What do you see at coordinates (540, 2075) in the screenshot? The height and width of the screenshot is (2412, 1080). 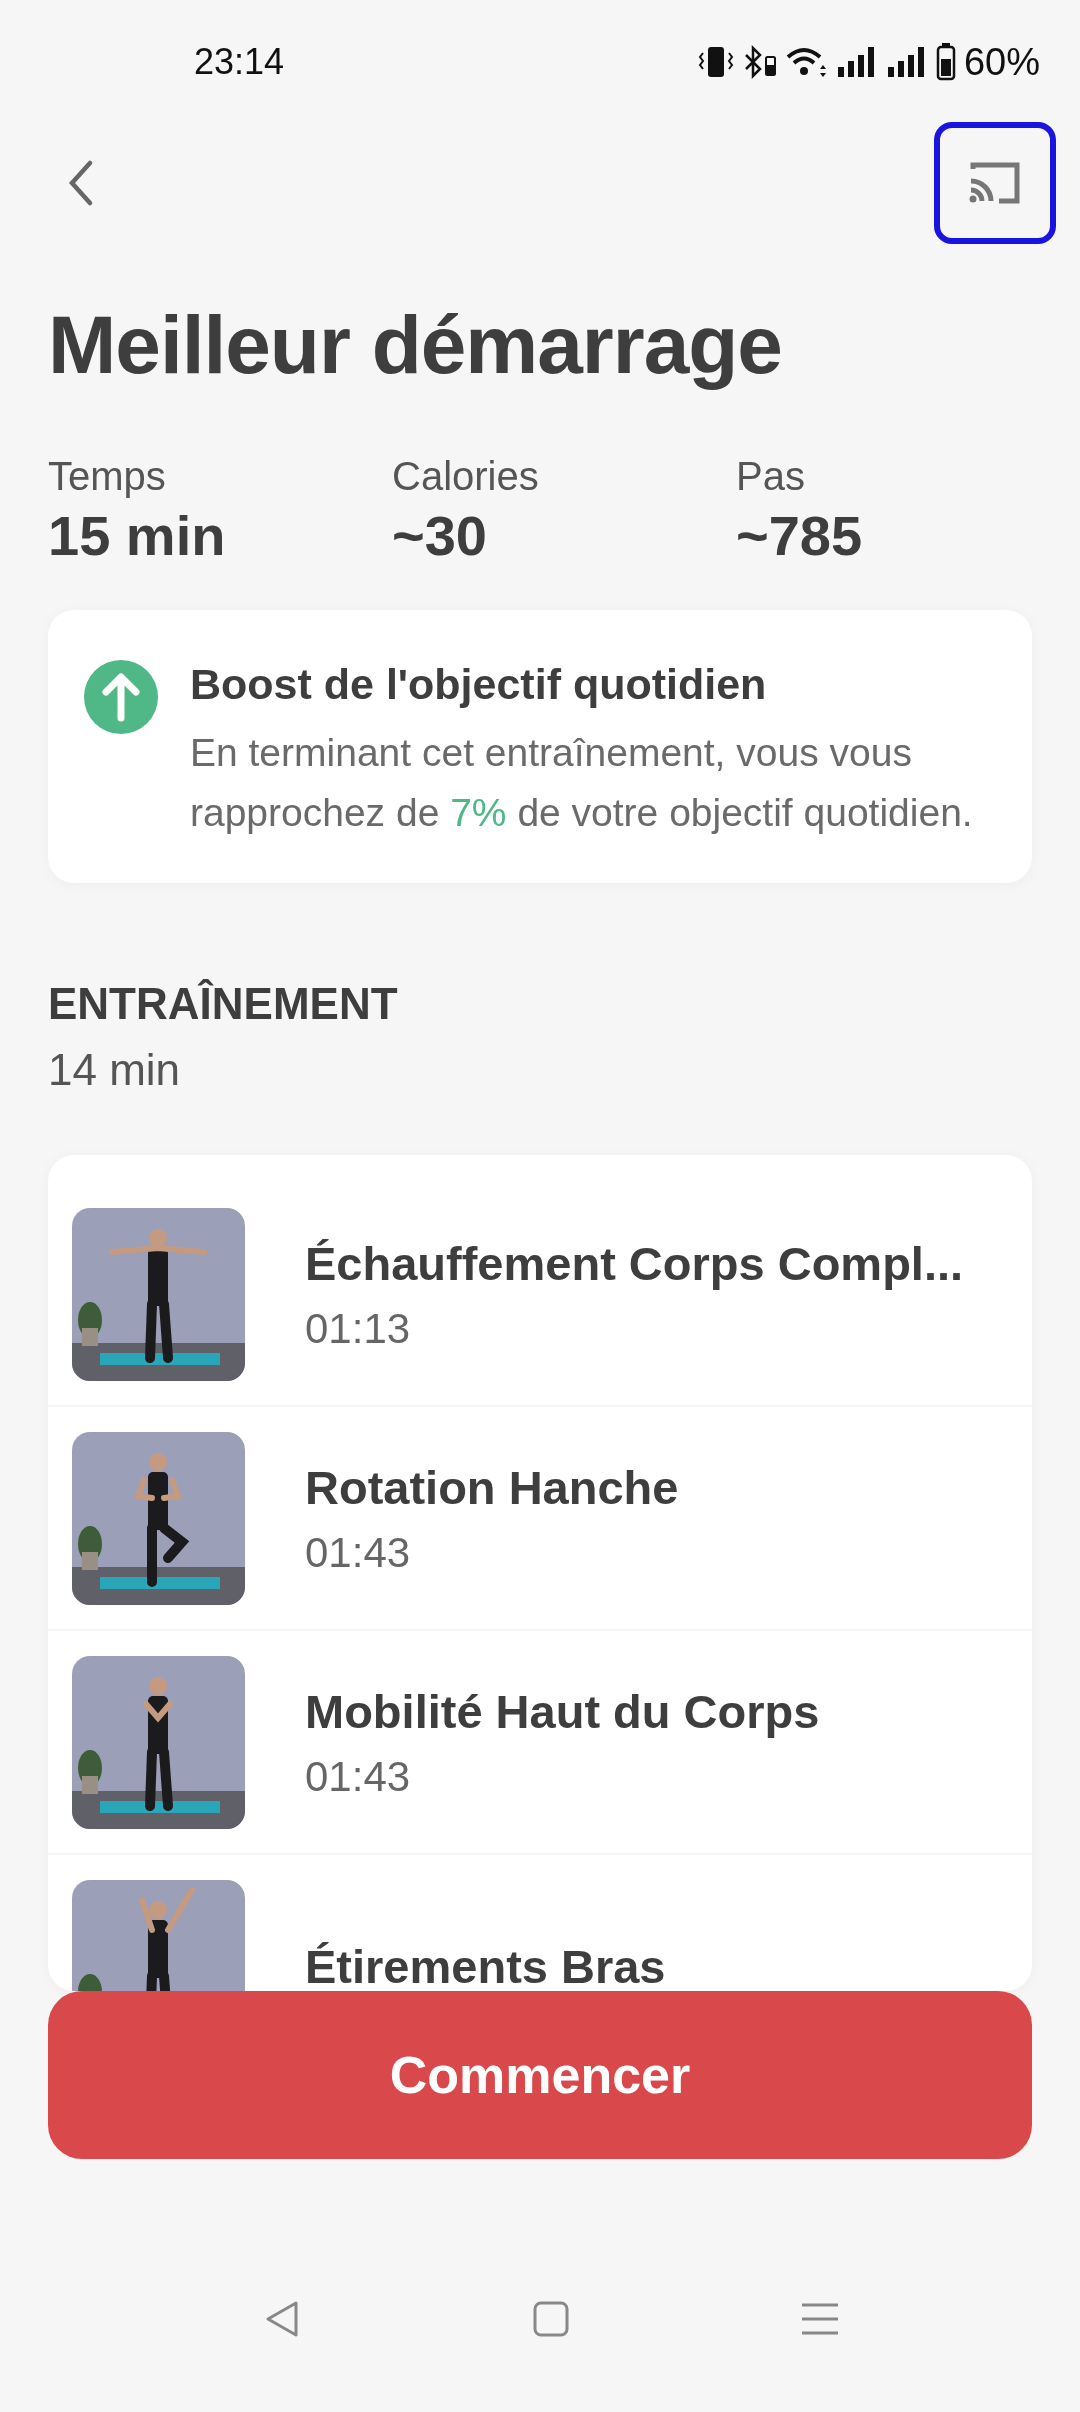 I see `start-button: Commencer` at bounding box center [540, 2075].